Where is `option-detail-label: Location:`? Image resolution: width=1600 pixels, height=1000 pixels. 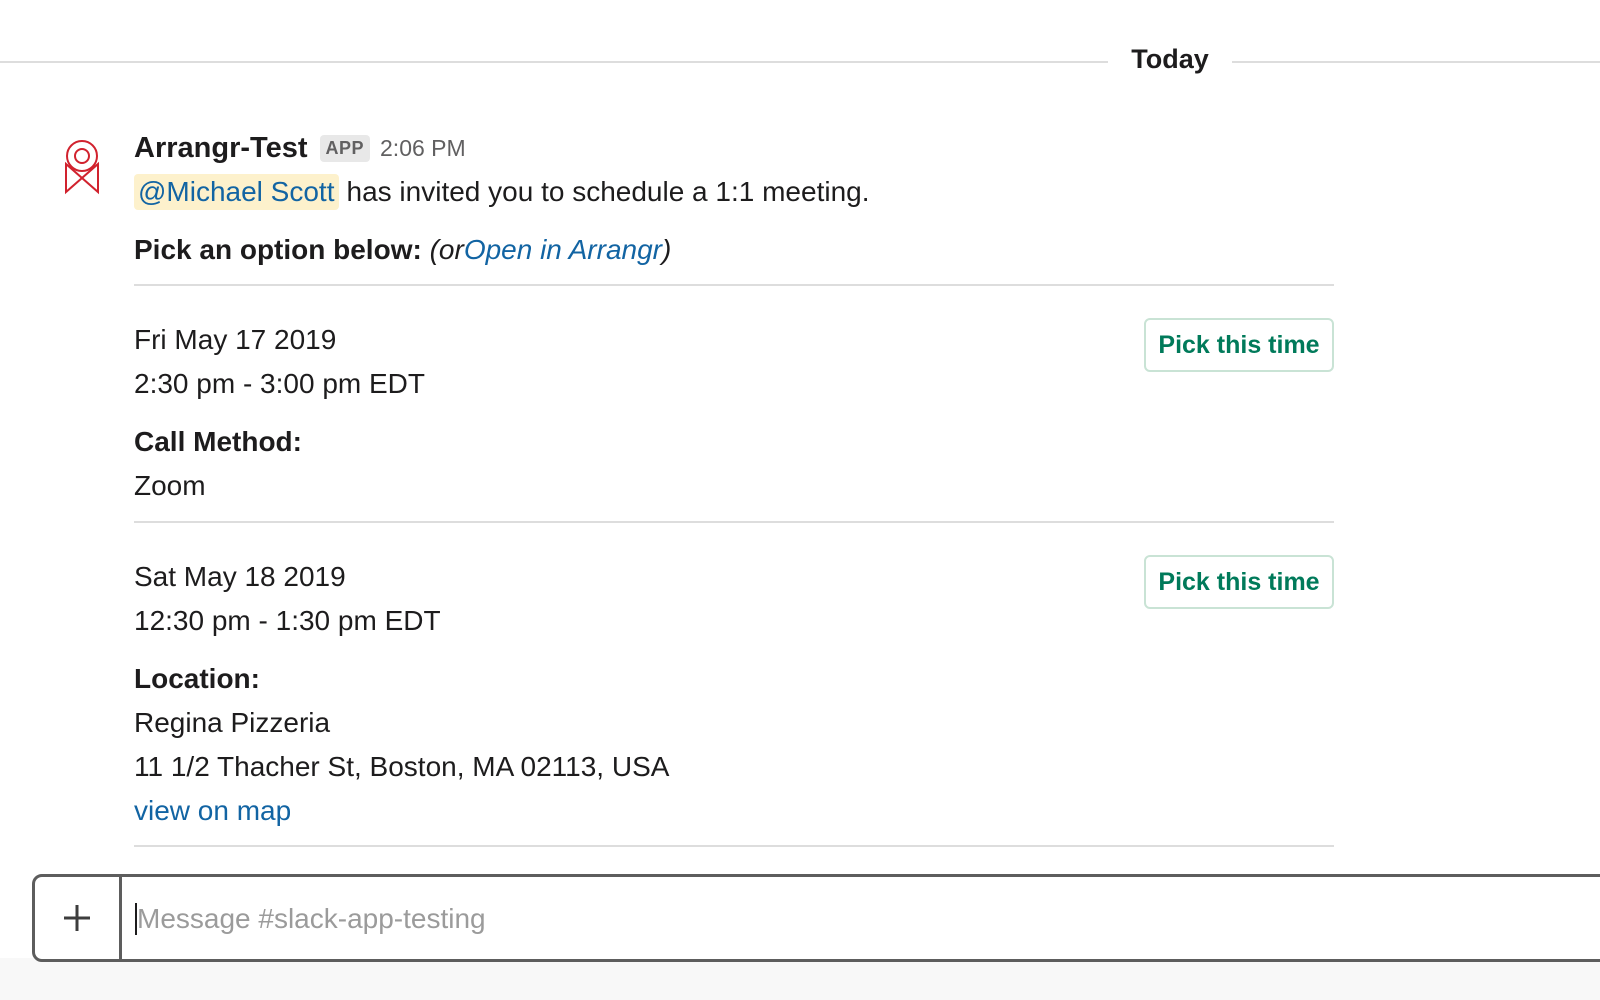
option-detail-label: Location: is located at coordinates (197, 678).